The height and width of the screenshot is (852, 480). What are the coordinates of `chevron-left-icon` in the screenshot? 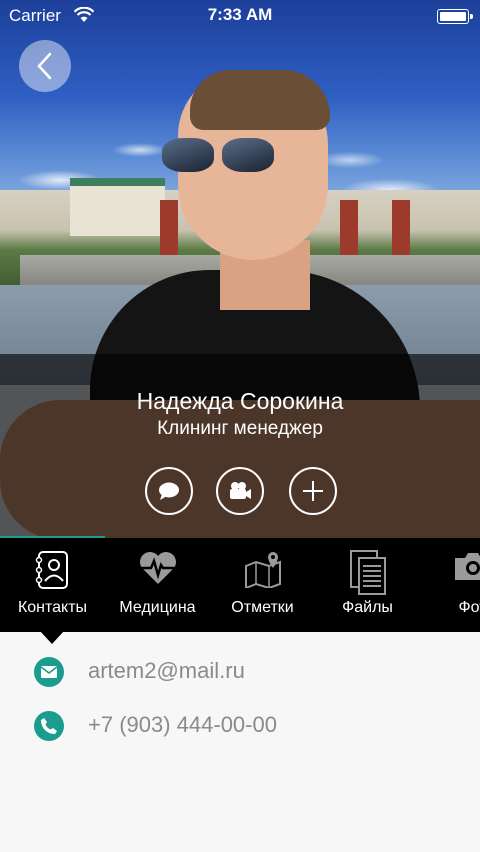 It's located at (44, 66).